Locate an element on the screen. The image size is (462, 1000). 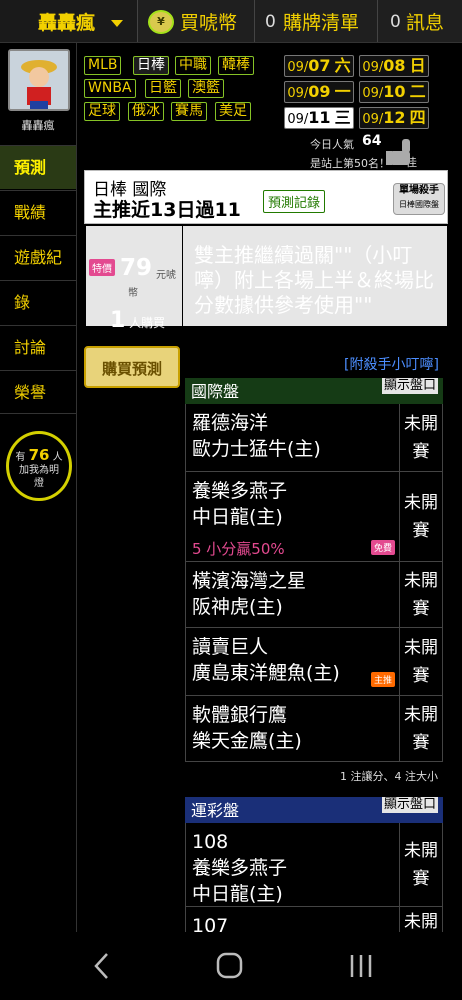
lottery-show-odds-button: 顯示盤口 is located at coordinates (409, 805).